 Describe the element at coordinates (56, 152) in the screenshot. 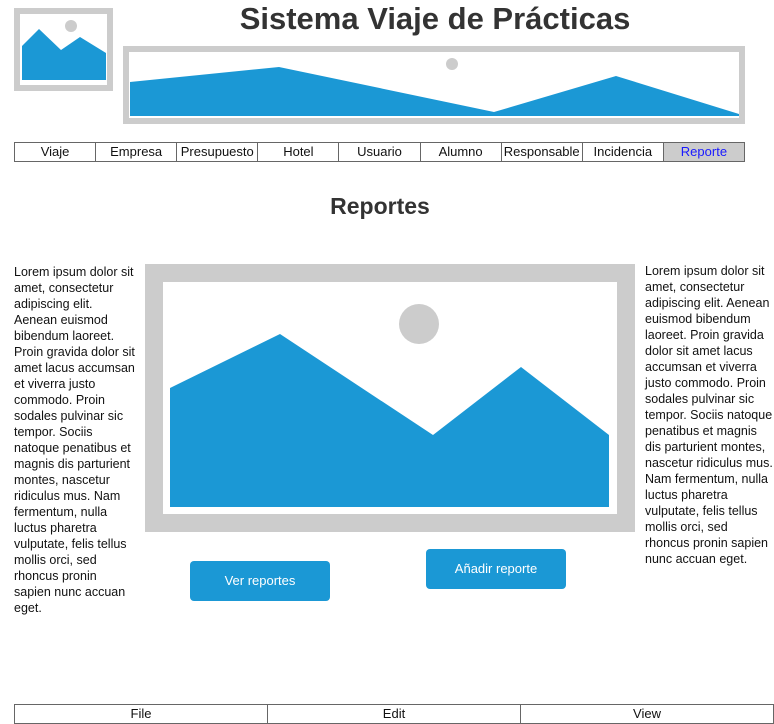

I see `nav-tab-viaje: Viaje` at that location.